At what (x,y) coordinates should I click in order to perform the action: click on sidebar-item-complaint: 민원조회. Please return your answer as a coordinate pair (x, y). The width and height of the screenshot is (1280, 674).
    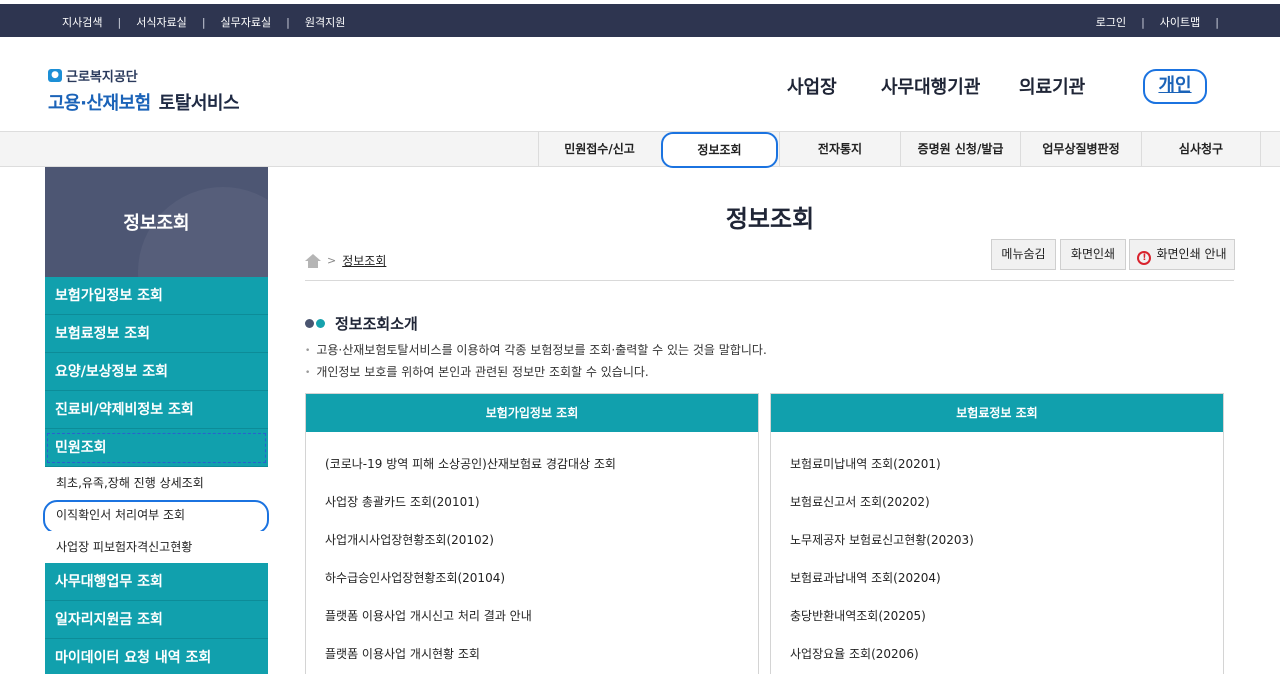
    Looking at the image, I should click on (156, 448).